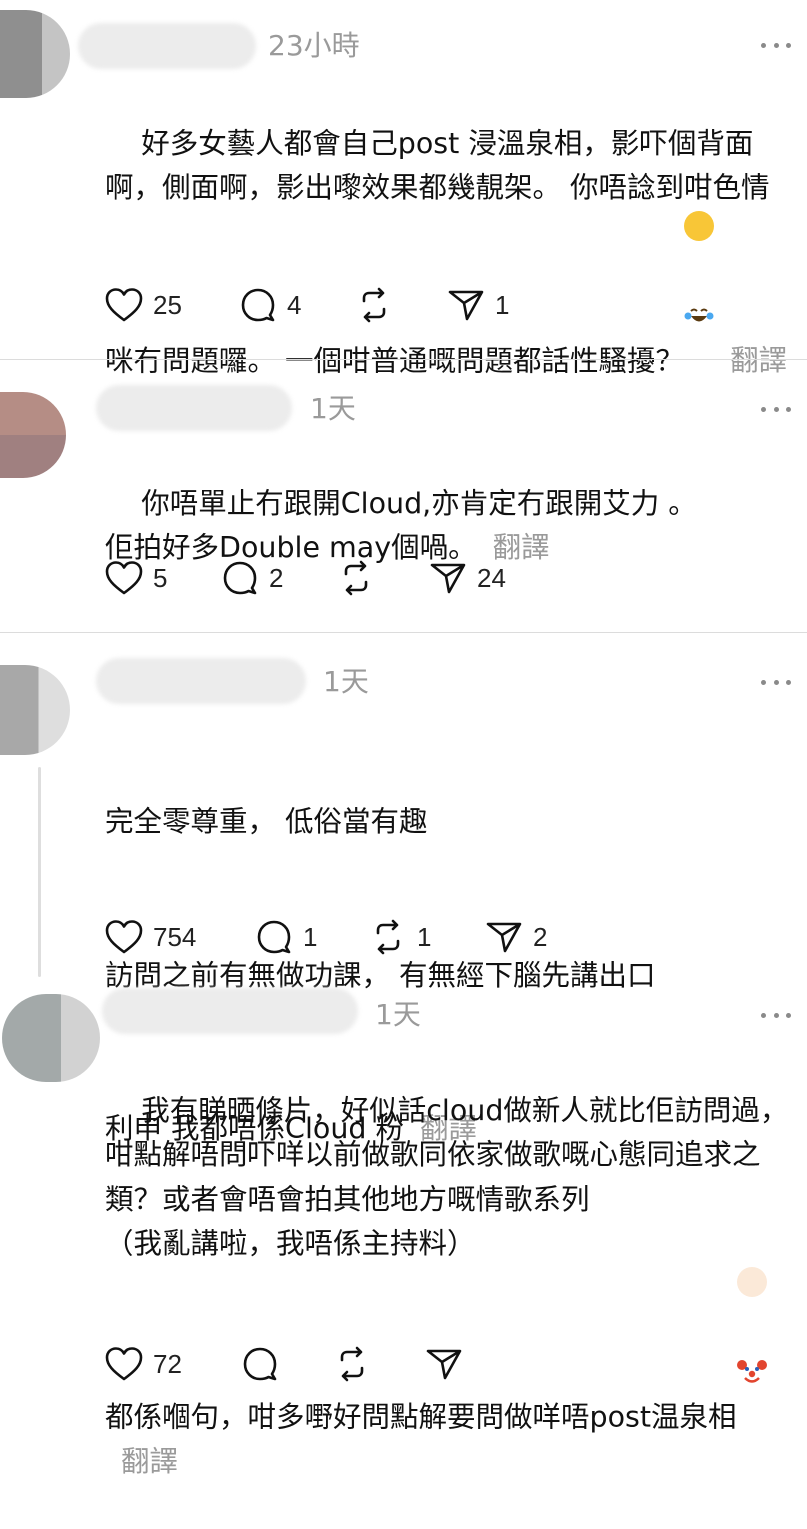  I want to click on action-bar: 754 1 1 2, so click(335, 937).